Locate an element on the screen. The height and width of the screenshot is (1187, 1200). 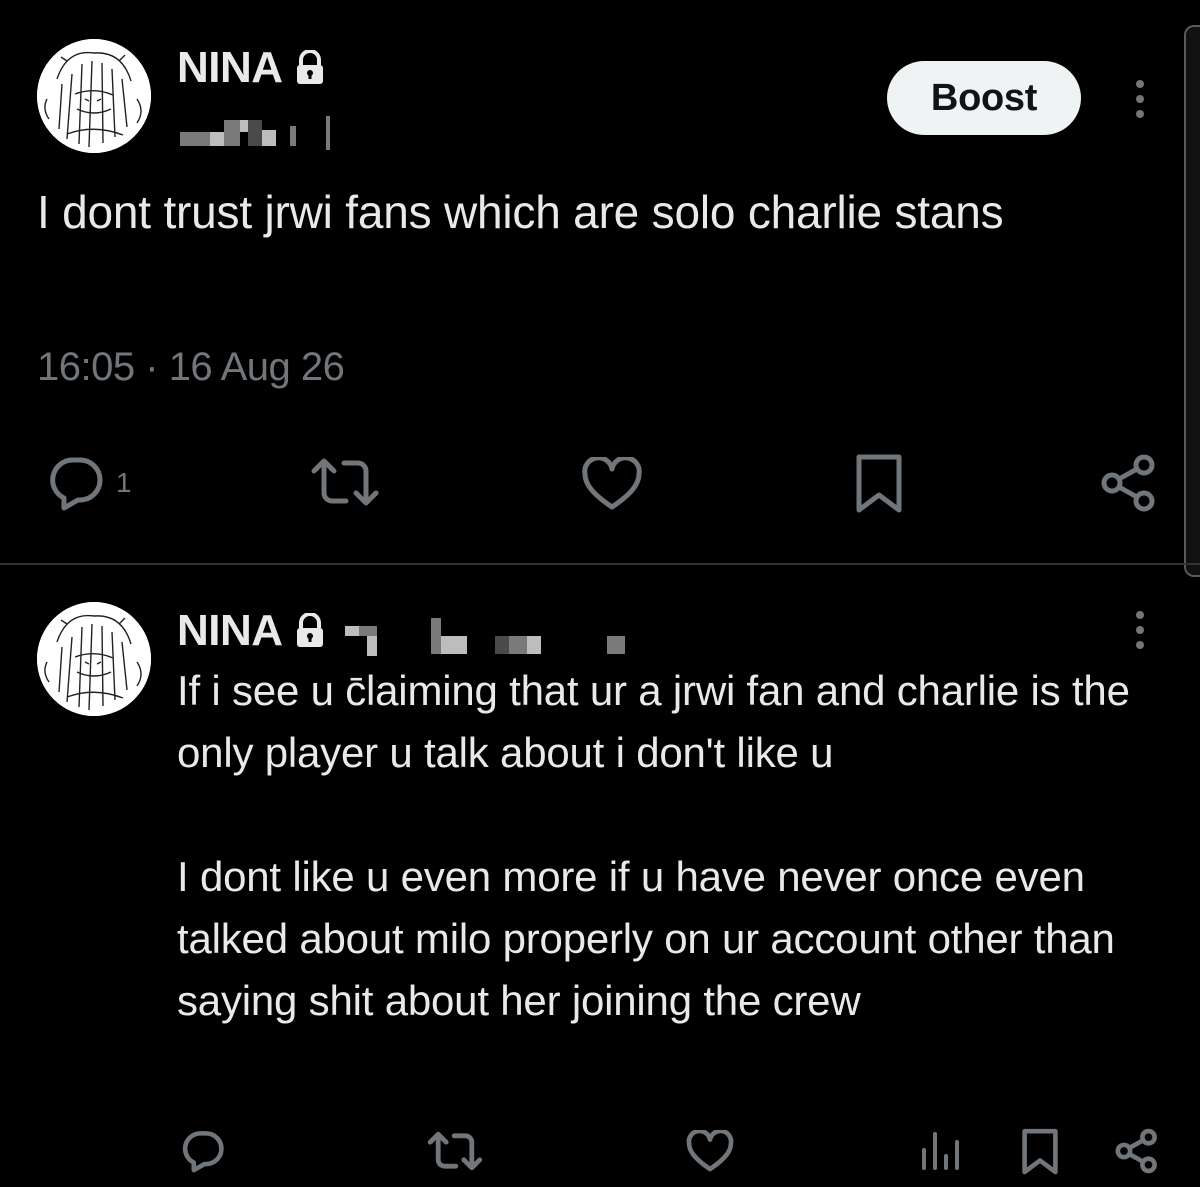
post-timestamp: 16:05 · 16 Aug 26 is located at coordinates (191, 367).